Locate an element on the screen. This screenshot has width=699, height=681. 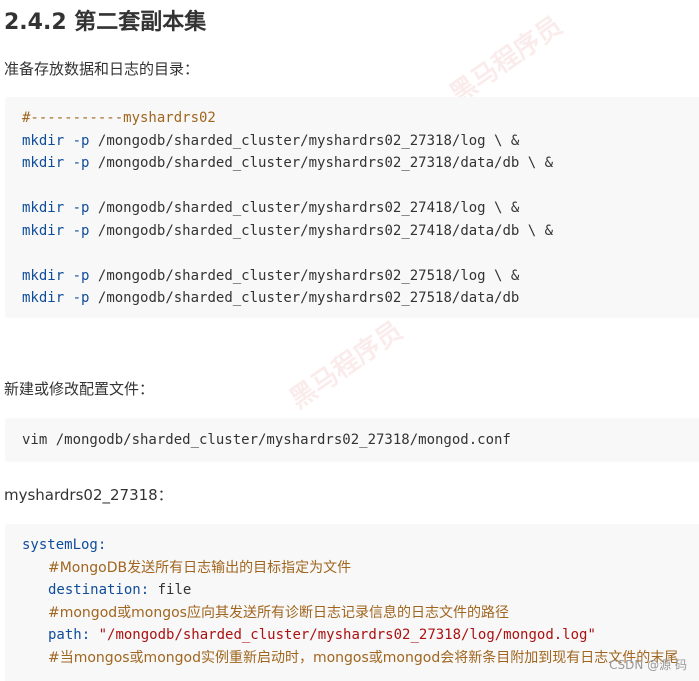
yaml-key: systemLog: is located at coordinates (64, 545).